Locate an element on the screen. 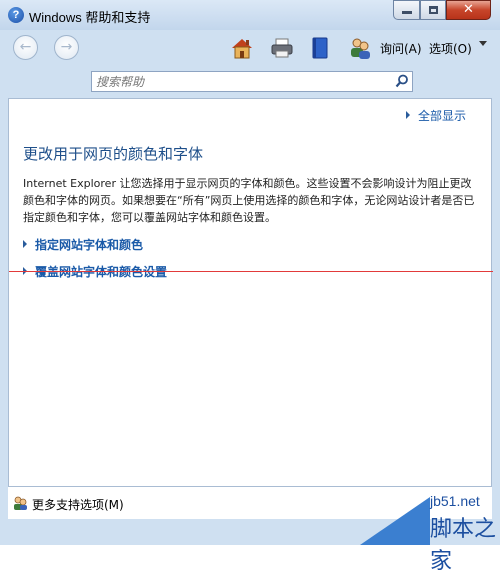 The height and width of the screenshot is (575, 500). page-title: 更改用于网页的颜色和字体 is located at coordinates (113, 154).